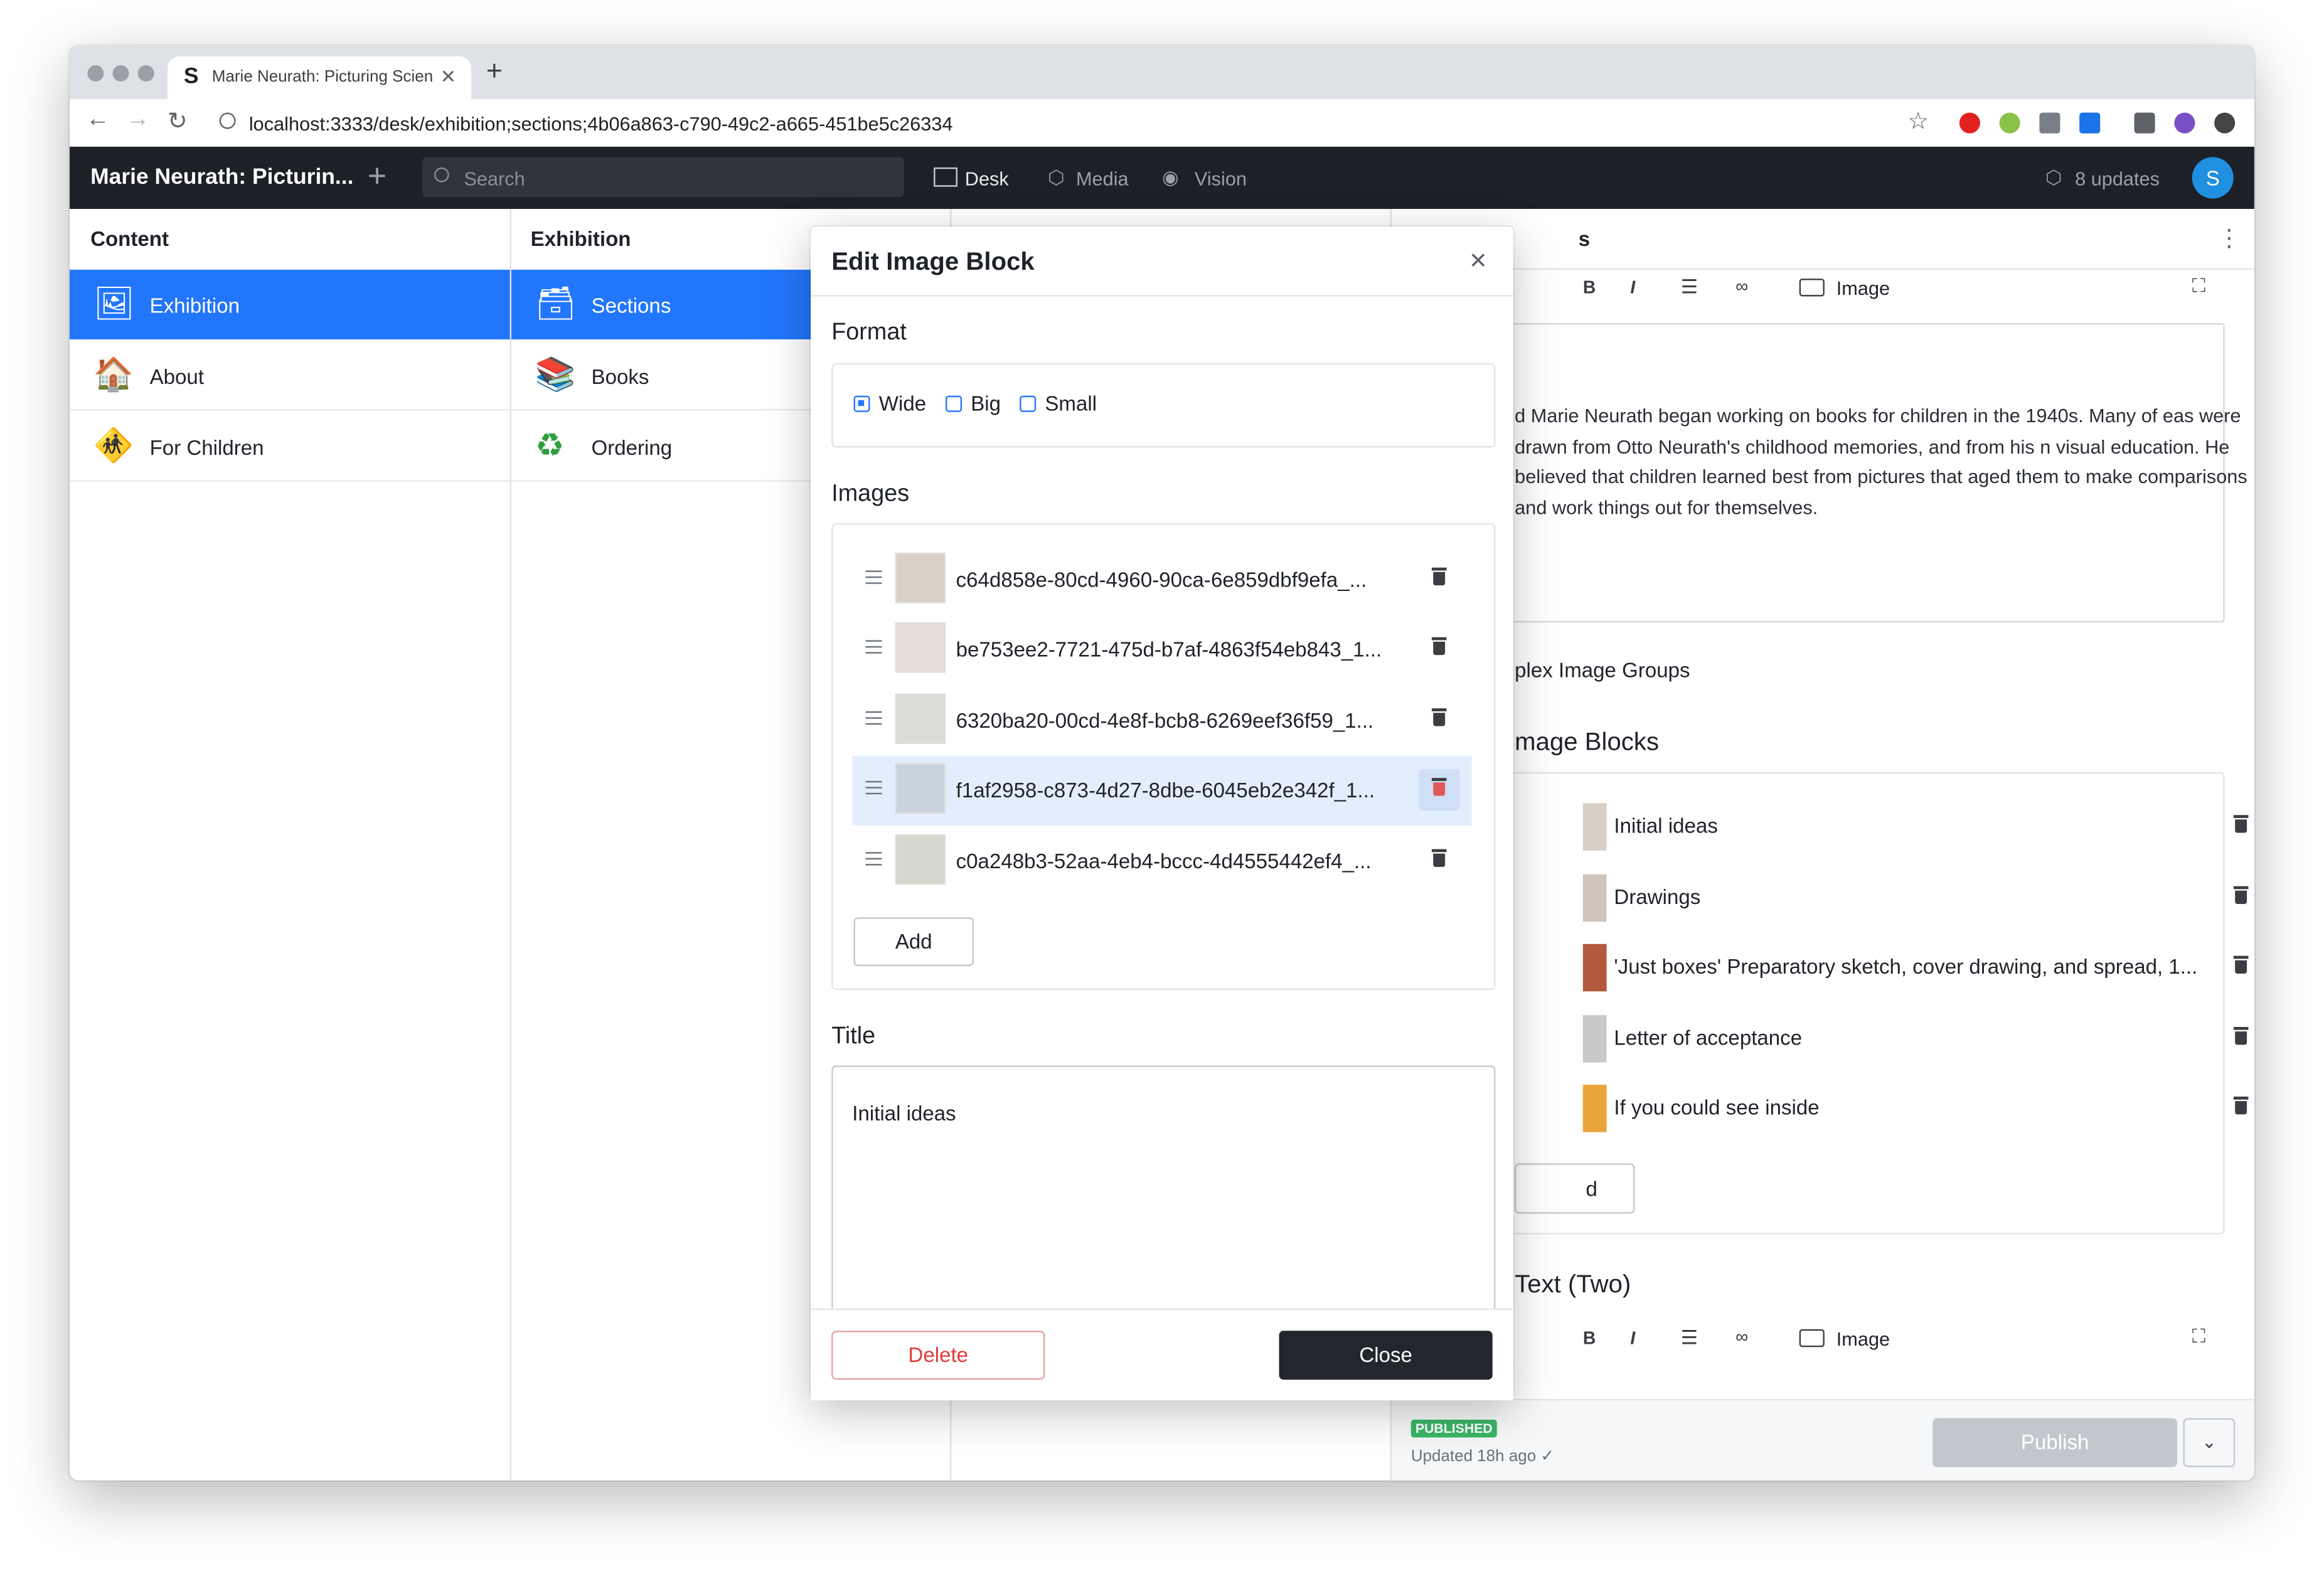 The image size is (2324, 1574). I want to click on window-close-dot, so click(95, 73).